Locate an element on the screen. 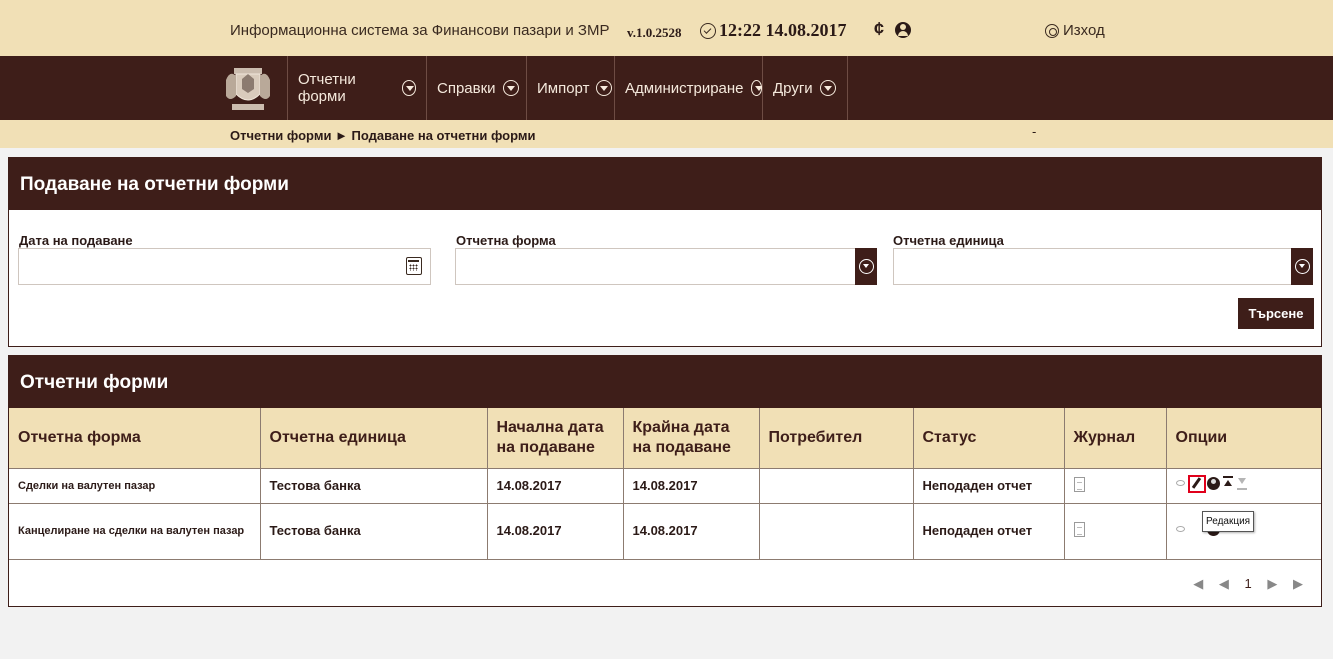 The image size is (1333, 659). clock-icon is located at coordinates (708, 31).